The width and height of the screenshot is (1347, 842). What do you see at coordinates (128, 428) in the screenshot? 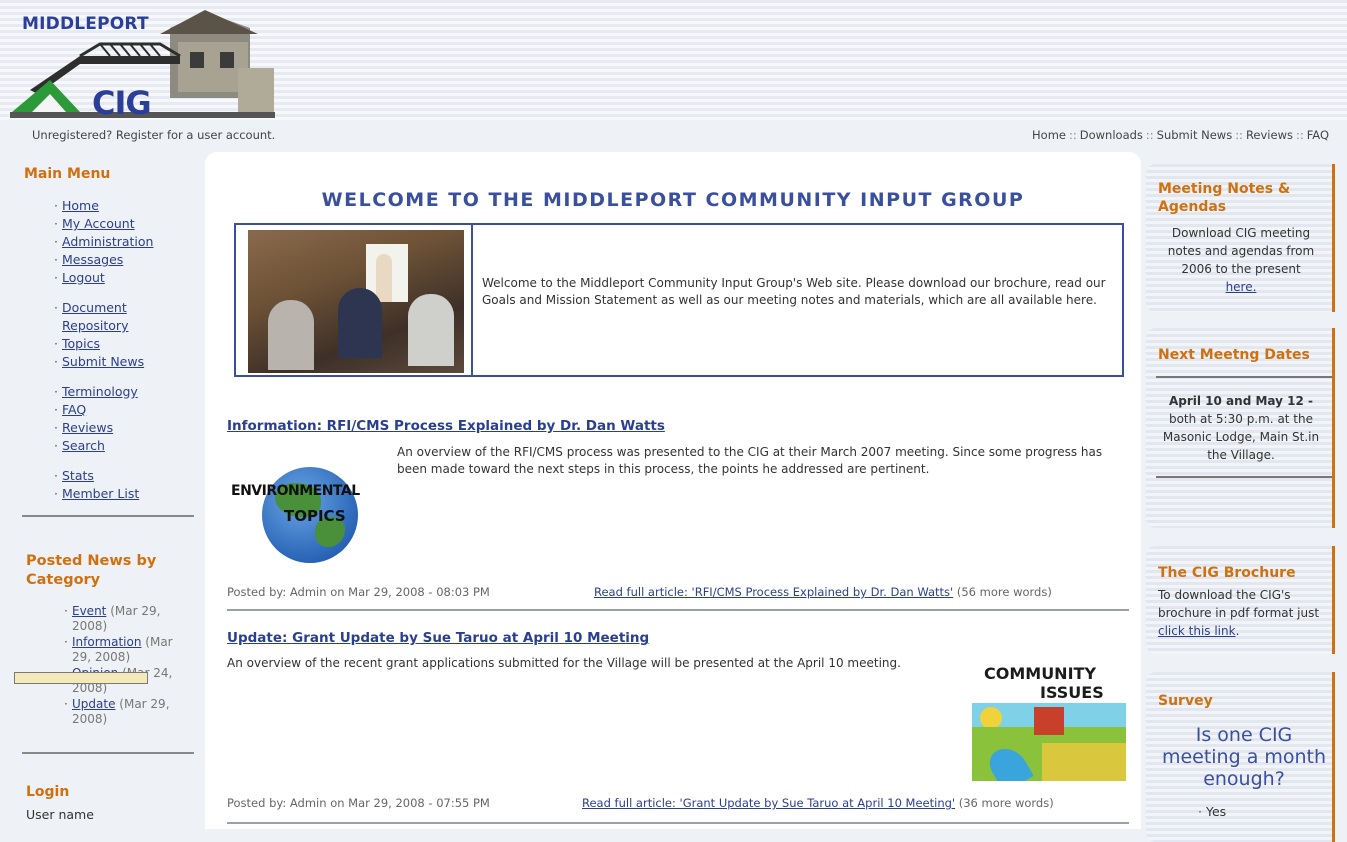
I see `menu-item-reviews: Reviews` at bounding box center [128, 428].